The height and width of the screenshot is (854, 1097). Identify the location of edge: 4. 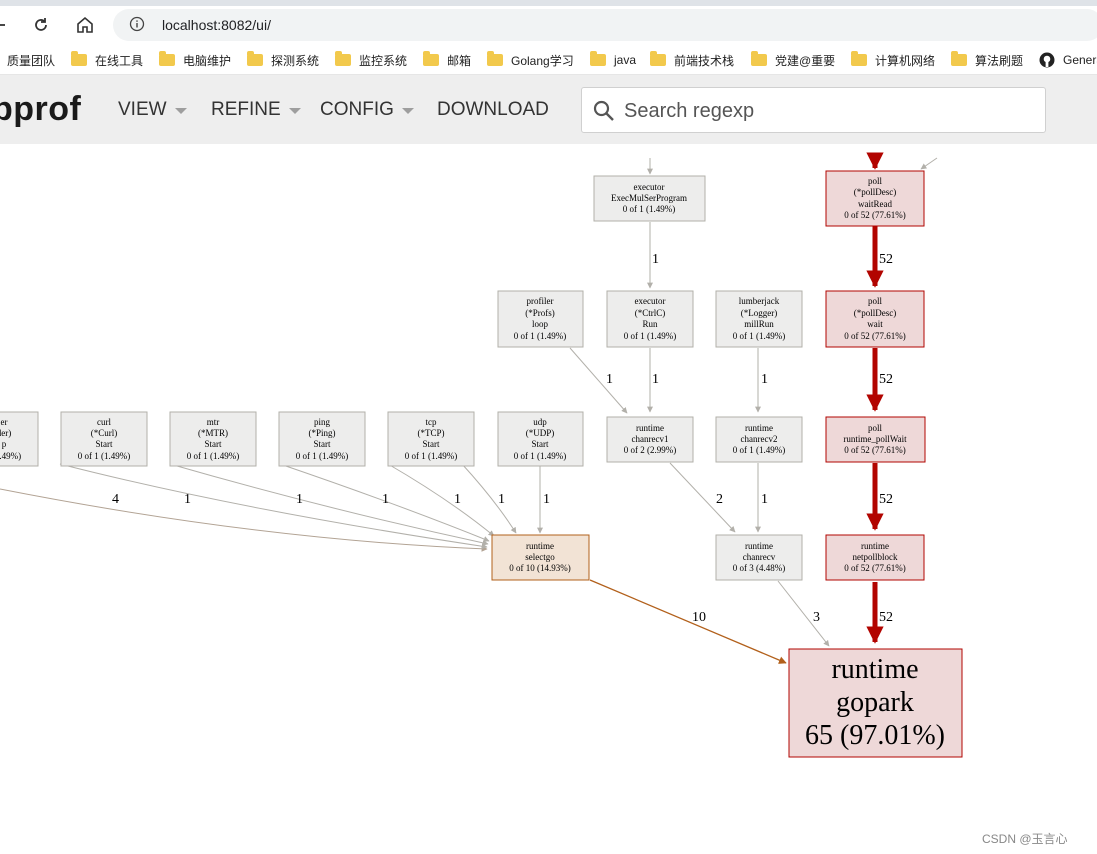
(244, 520).